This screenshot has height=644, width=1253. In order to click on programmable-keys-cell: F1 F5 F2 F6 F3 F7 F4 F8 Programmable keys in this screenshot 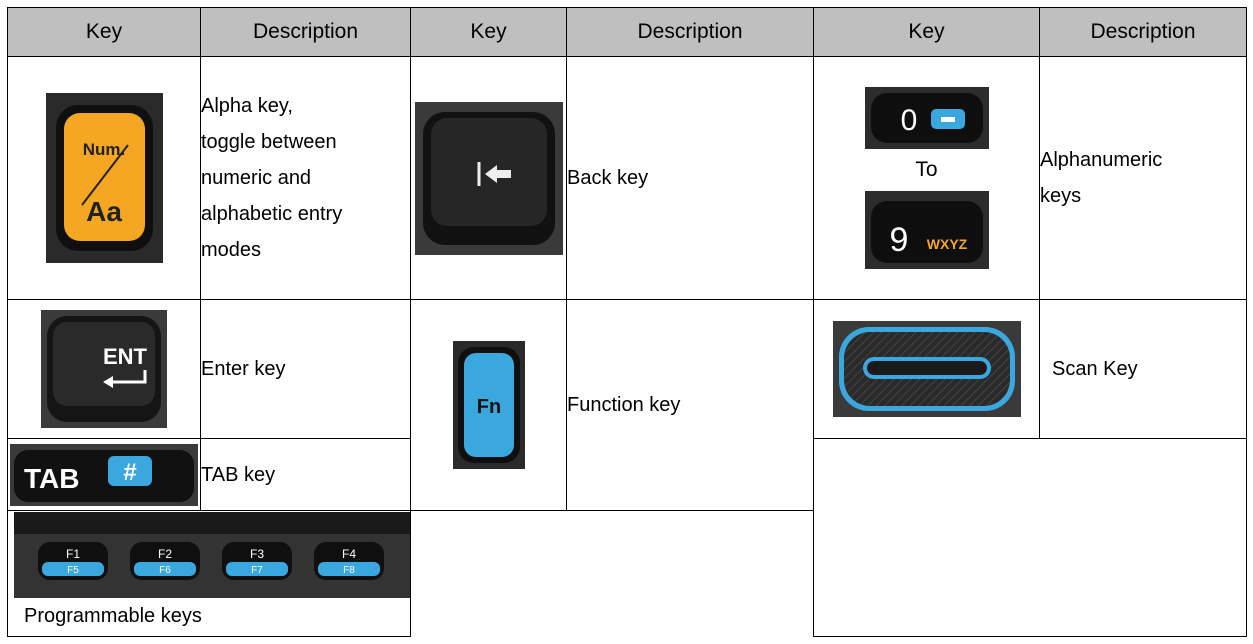, I will do `click(209, 573)`.